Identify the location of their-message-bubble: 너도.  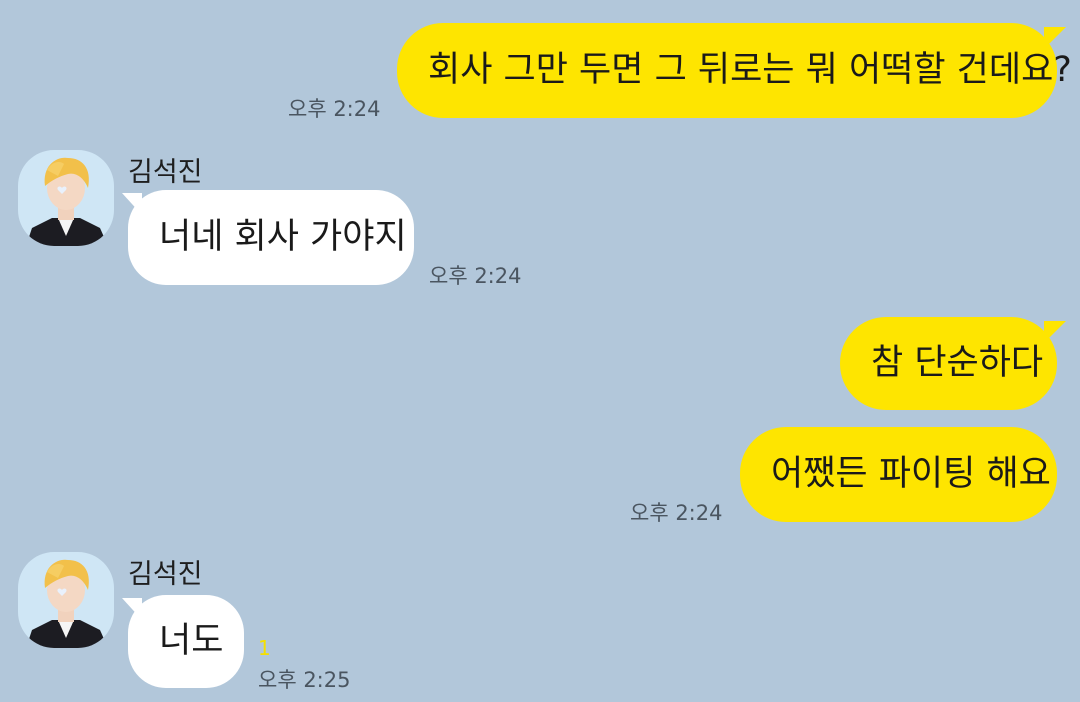
(186, 641).